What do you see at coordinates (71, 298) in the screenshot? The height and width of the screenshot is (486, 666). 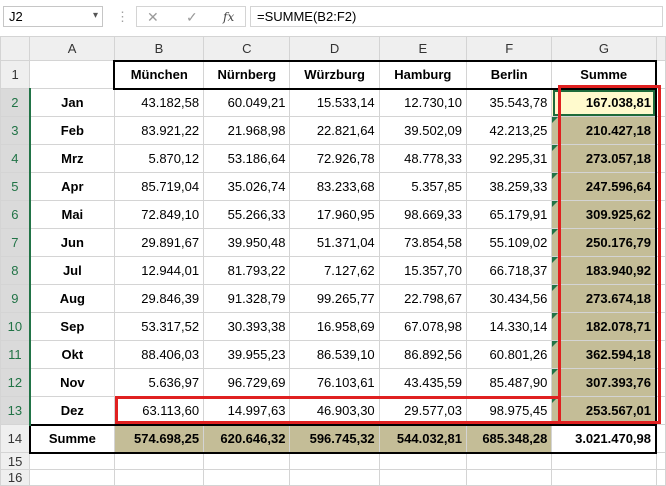 I see `month-label-cell: Aug` at bounding box center [71, 298].